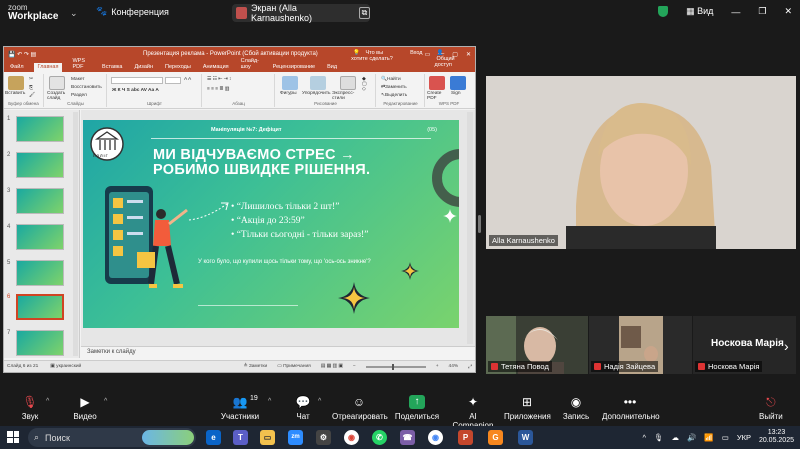  I want to click on reset-button: Восстановить, so click(86, 87).